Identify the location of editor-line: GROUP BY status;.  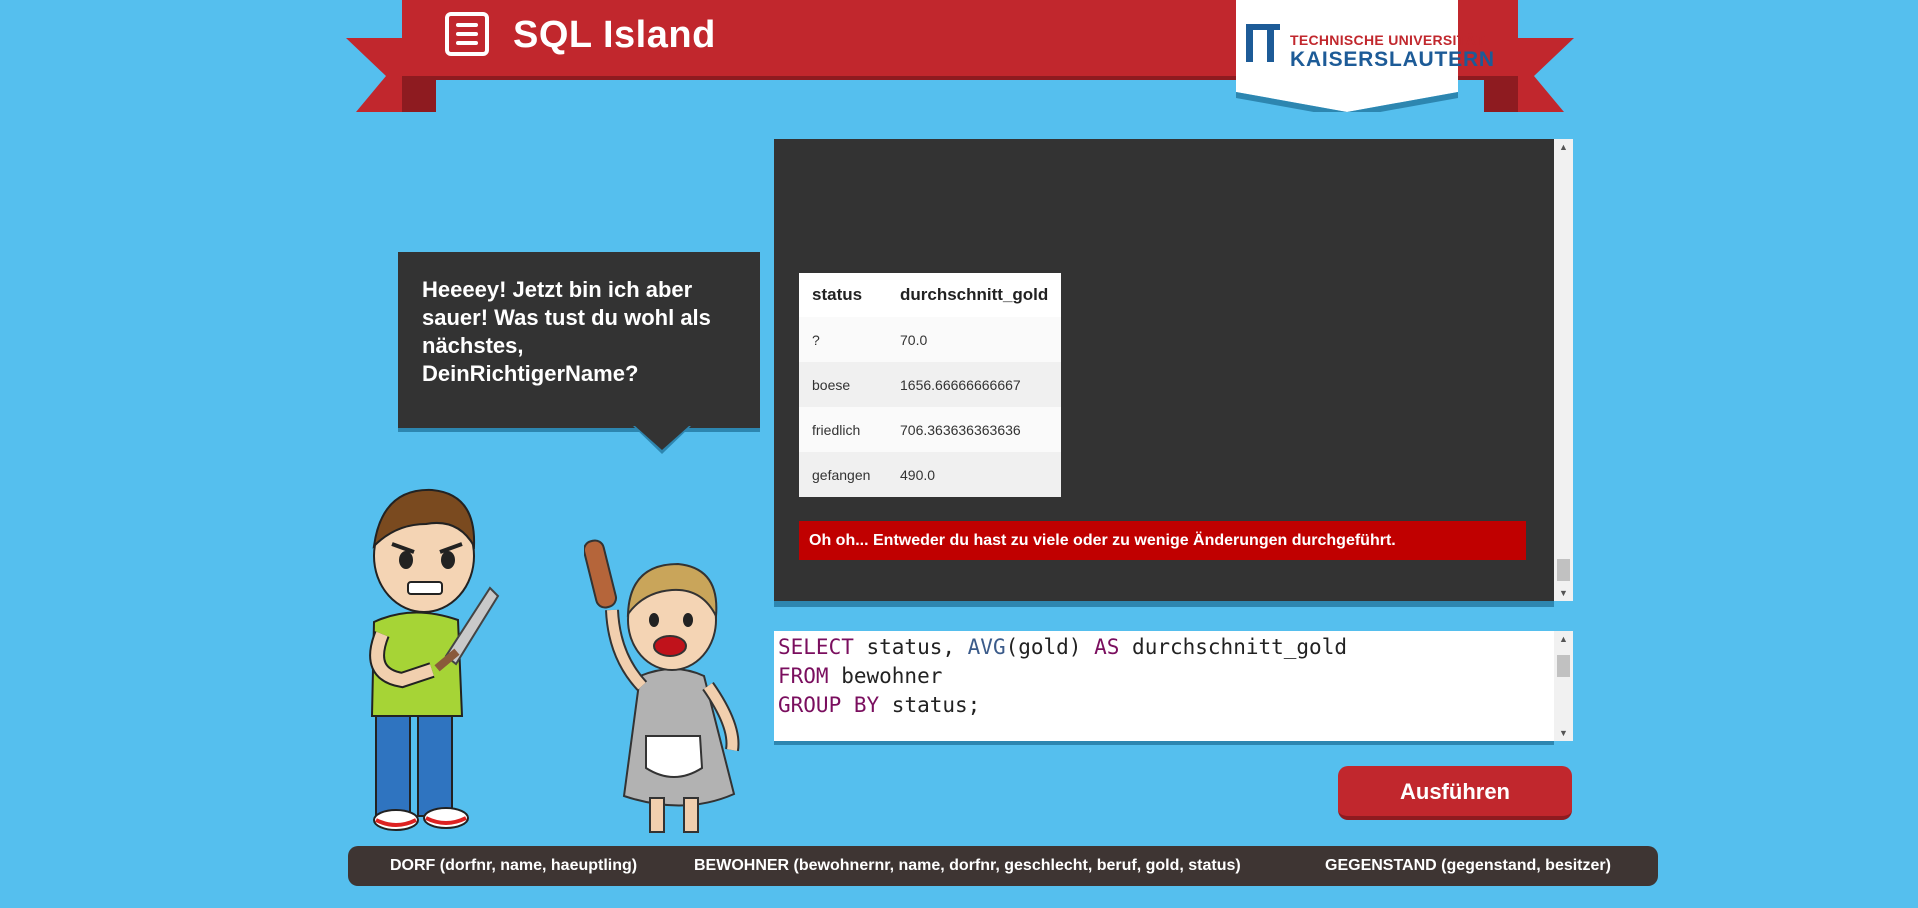
(1166, 705).